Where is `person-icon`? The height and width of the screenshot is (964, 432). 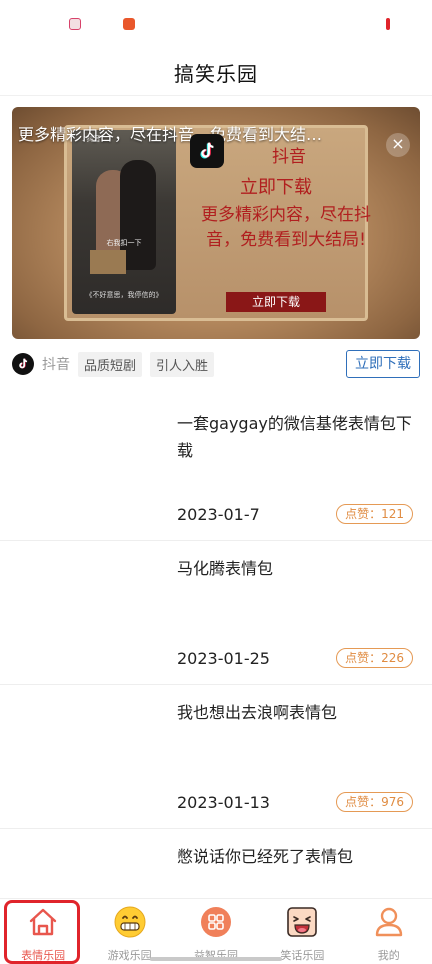 person-icon is located at coordinates (389, 922).